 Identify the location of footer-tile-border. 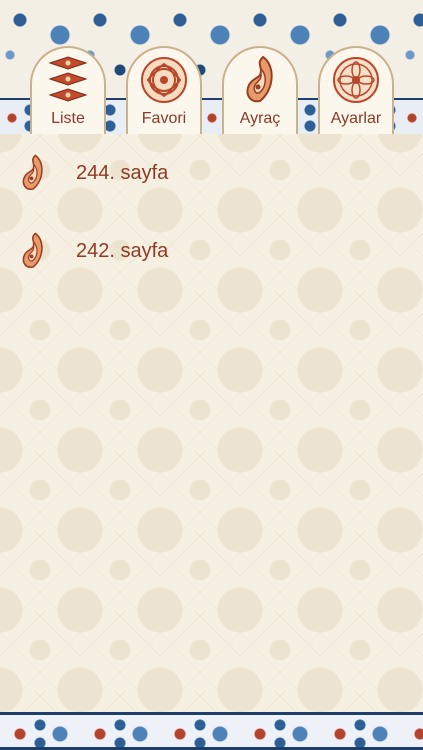
(211, 731).